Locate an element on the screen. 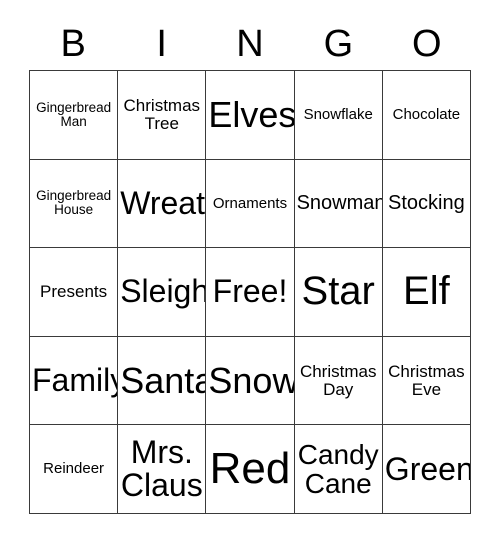 This screenshot has height=544, width=500. bingo-cell: Red is located at coordinates (250, 469).